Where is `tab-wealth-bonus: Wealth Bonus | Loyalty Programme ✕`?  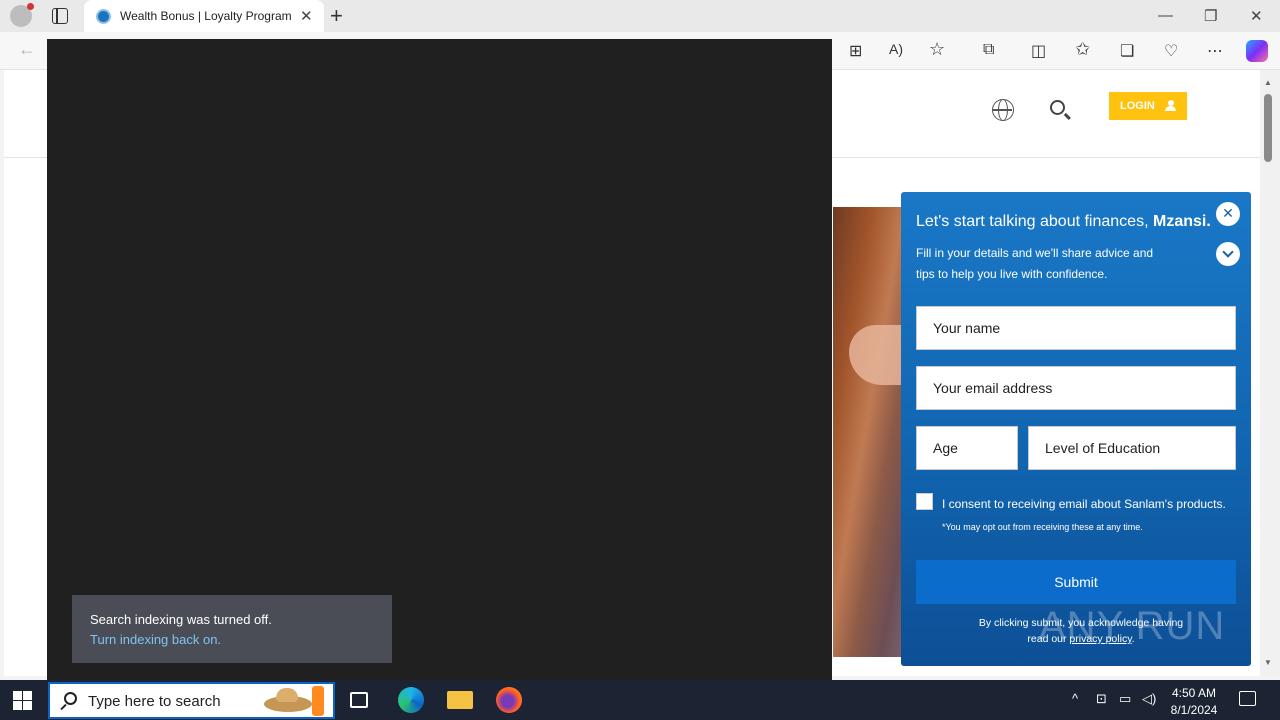
tab-wealth-bonus: Wealth Bonus | Loyalty Programme ✕ is located at coordinates (204, 16).